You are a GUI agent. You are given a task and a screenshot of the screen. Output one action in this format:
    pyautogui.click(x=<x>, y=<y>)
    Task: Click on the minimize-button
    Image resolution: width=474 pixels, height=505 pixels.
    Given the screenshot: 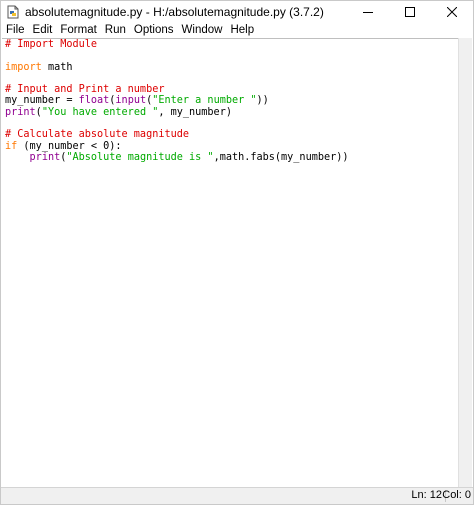 What is the action you would take?
    pyautogui.click(x=368, y=12)
    